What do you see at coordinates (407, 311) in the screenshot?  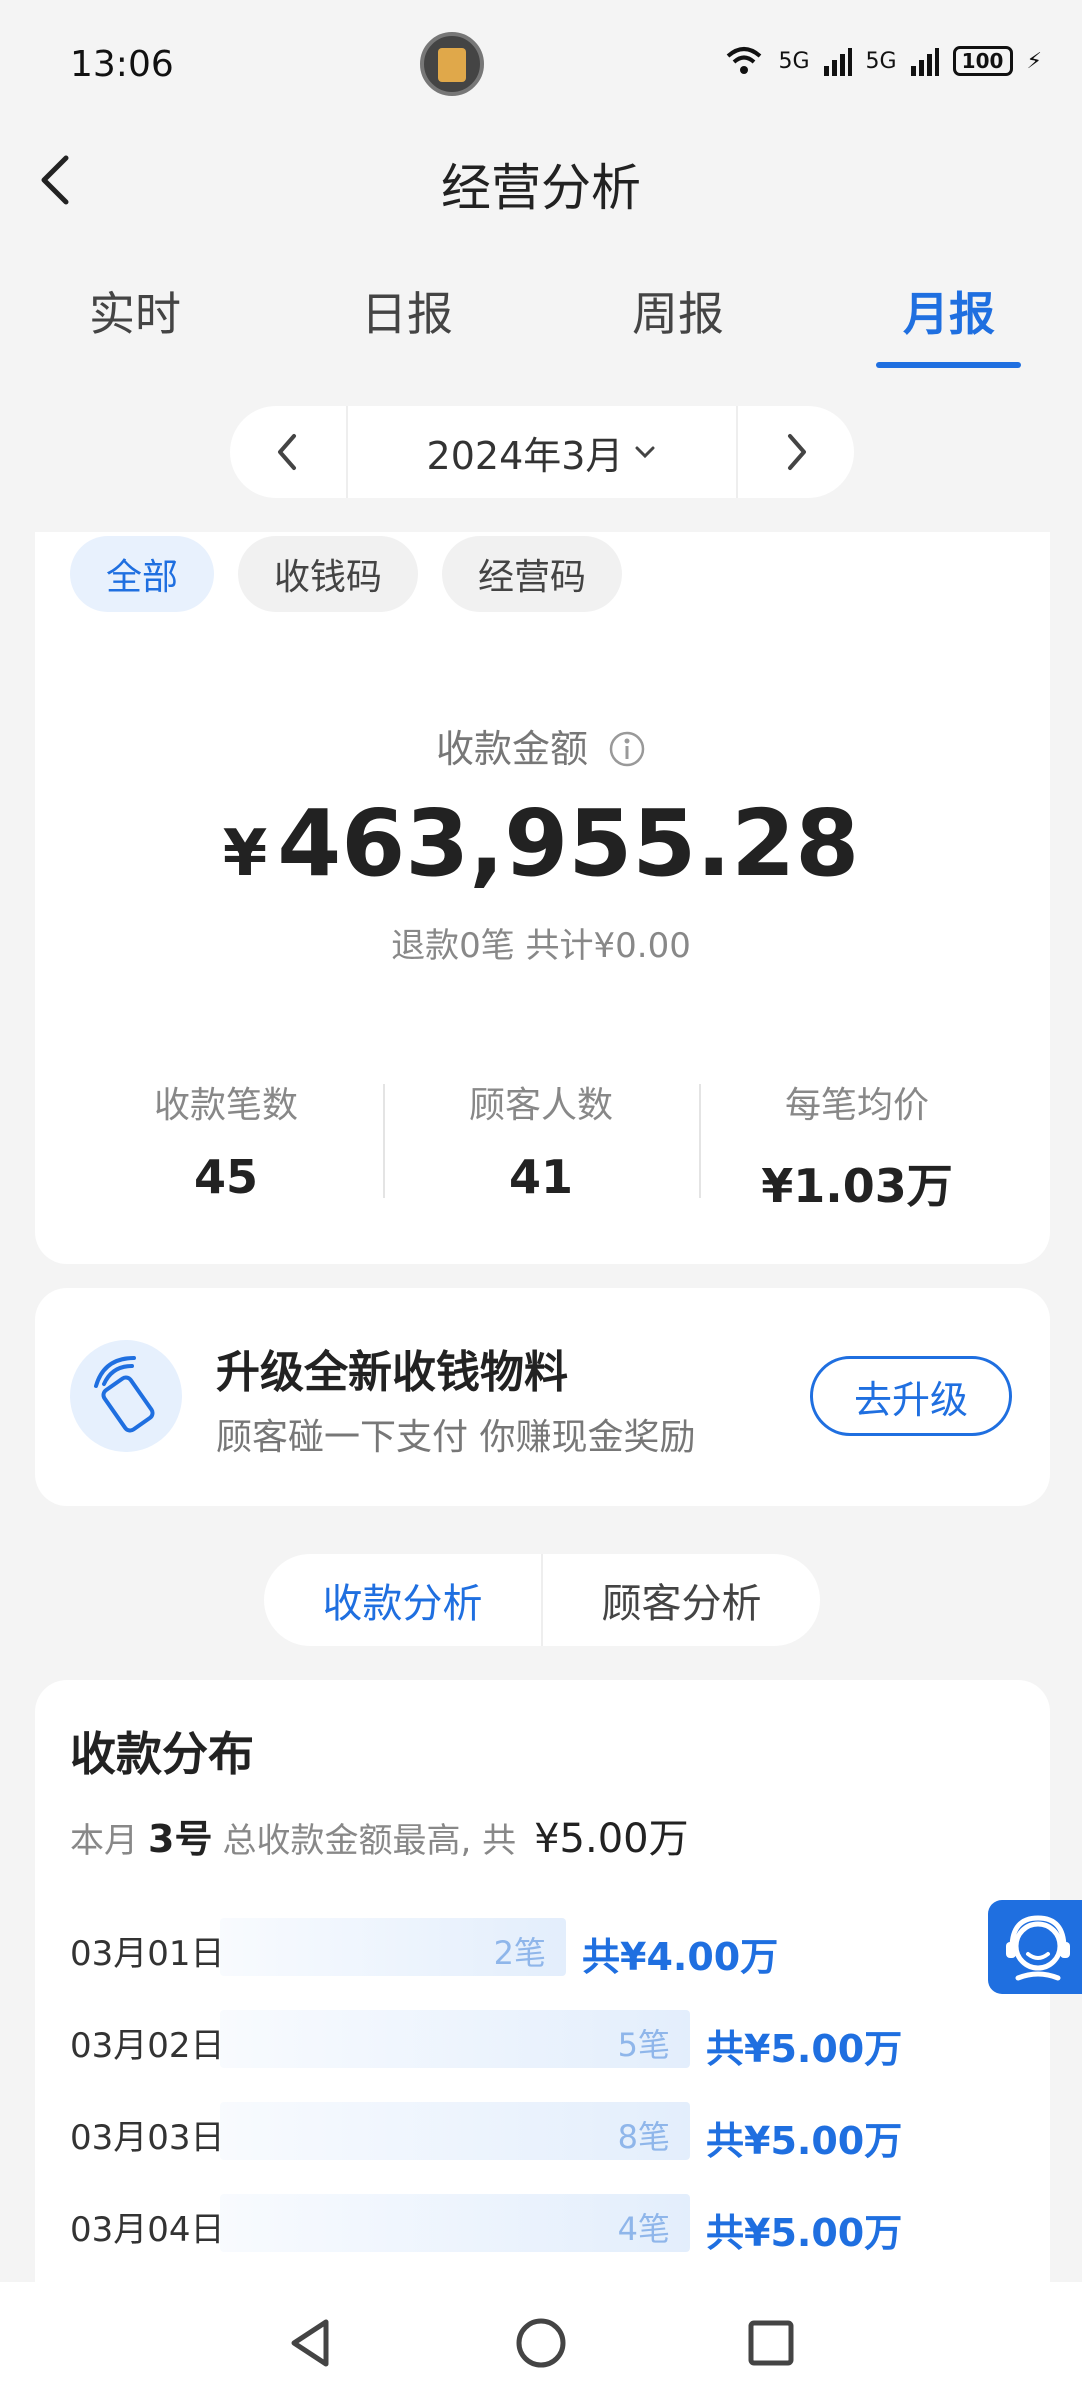 I see `tab-daily: 日报` at bounding box center [407, 311].